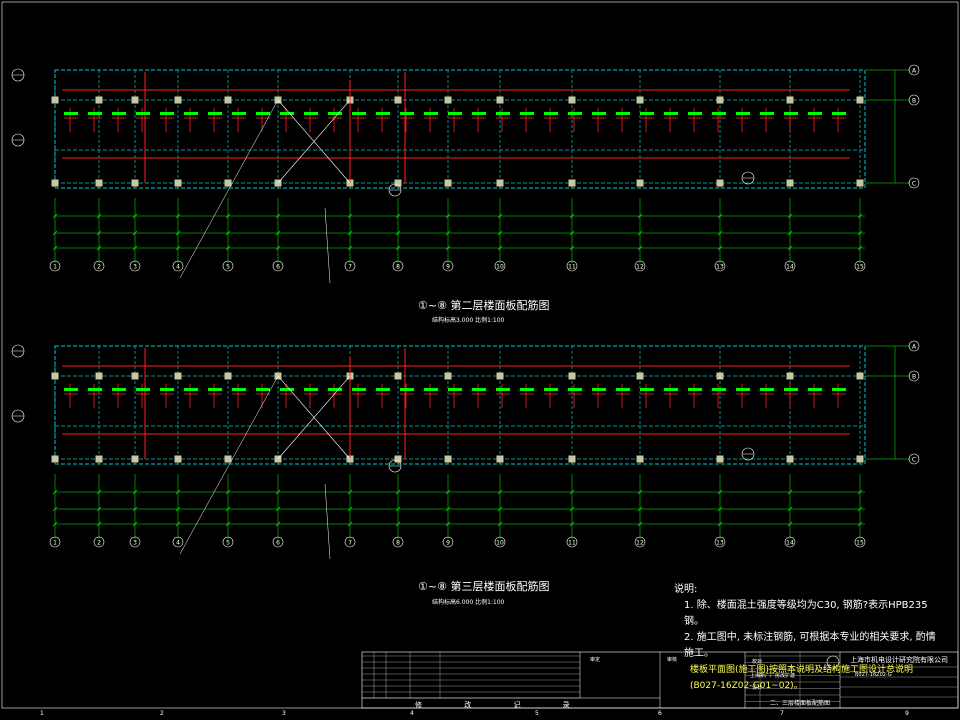  What do you see at coordinates (899, 660) in the screenshot?
I see `company-name: 上海市机电设计研究院有限公司` at bounding box center [899, 660].